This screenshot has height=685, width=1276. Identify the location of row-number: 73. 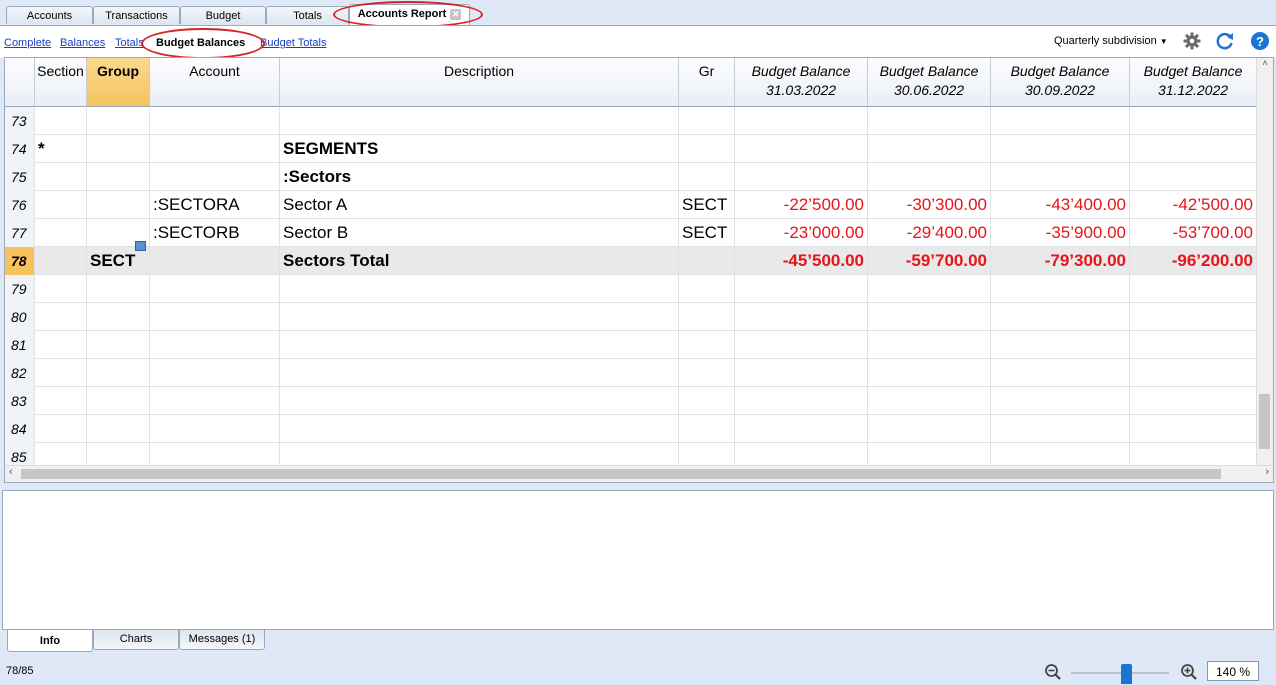
(20, 121).